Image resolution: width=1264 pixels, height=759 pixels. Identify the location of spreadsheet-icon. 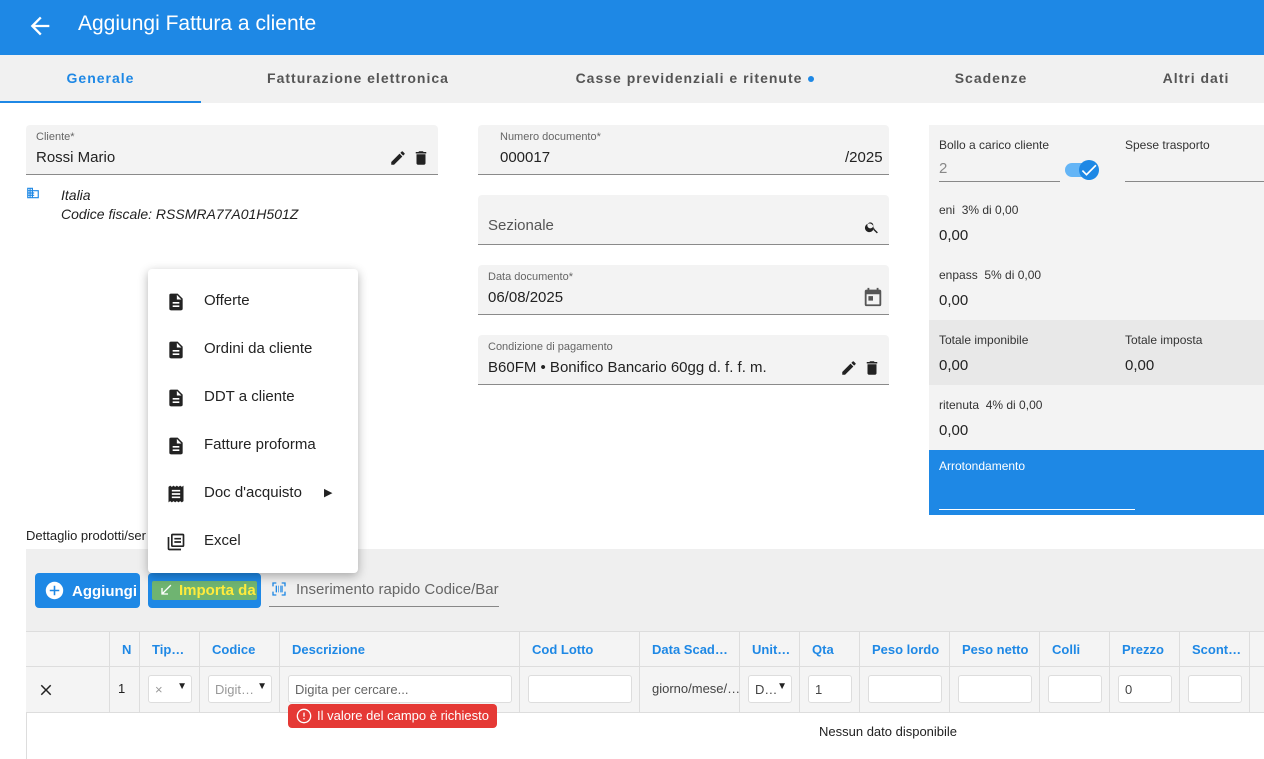
(176, 542).